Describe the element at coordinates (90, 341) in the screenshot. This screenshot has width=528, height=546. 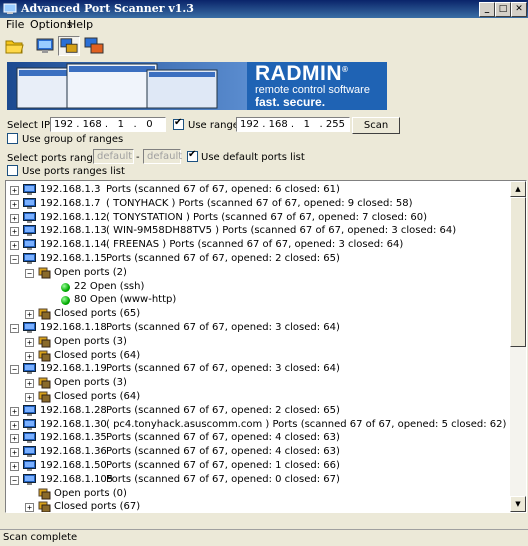
I see `port-group-label: Open ports (3)` at that location.